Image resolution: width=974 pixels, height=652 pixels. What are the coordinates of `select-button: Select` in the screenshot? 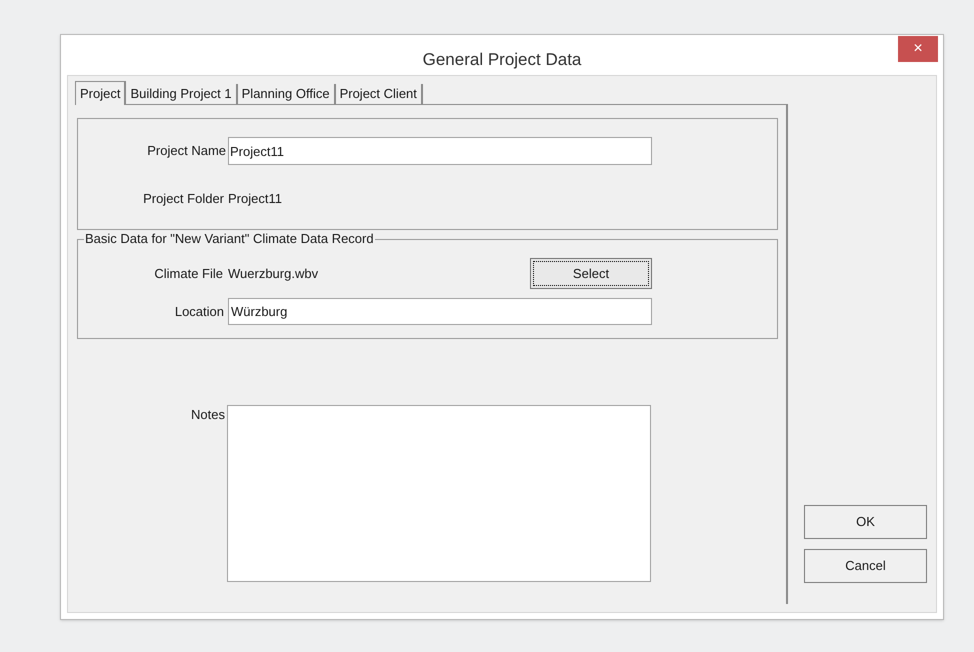 It's located at (591, 273).